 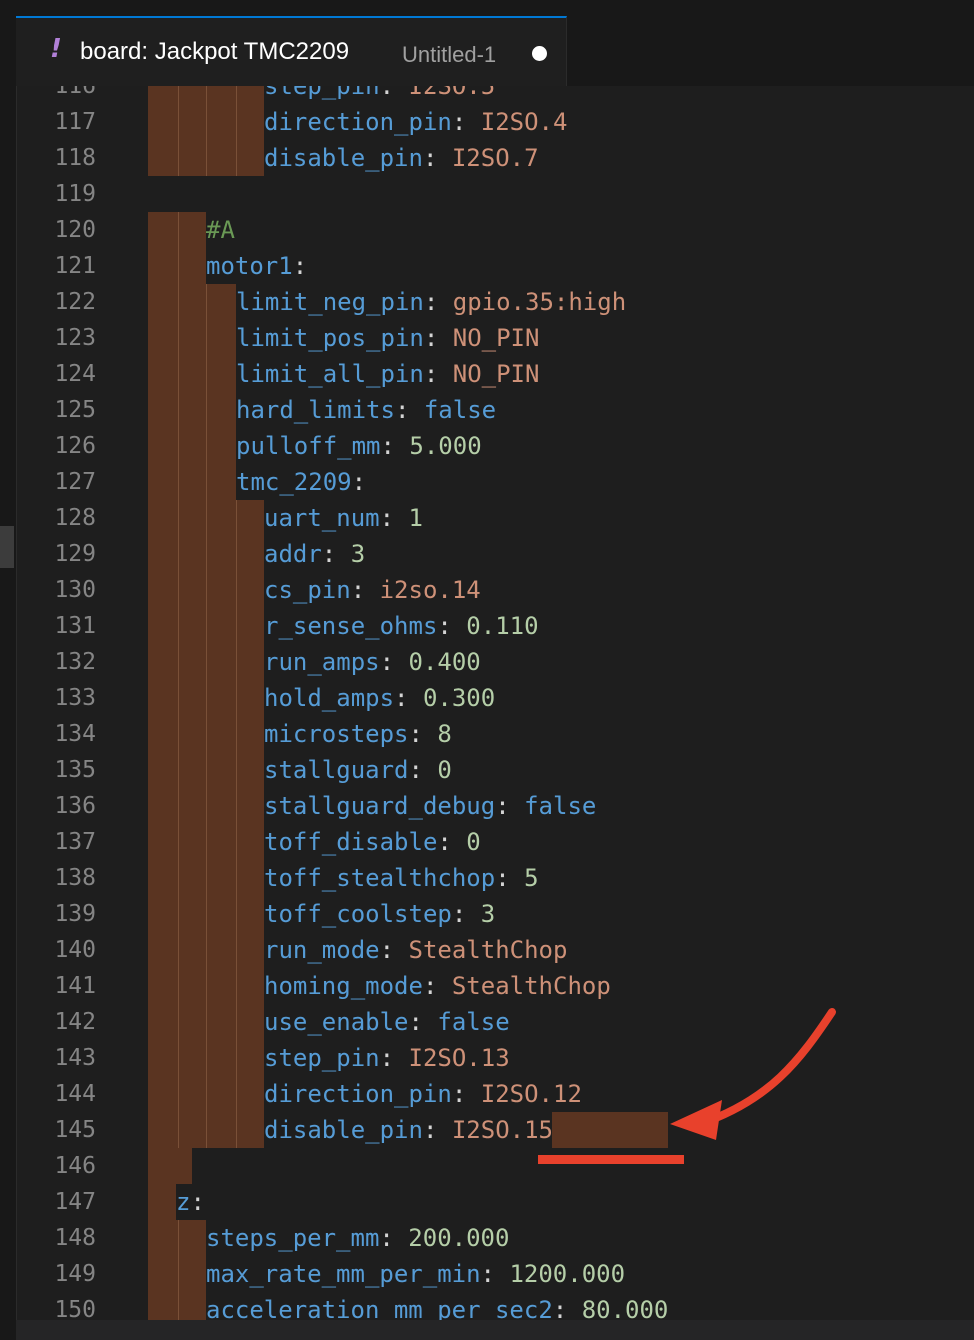 What do you see at coordinates (687, 1086) in the screenshot?
I see `annotation-overlay` at bounding box center [687, 1086].